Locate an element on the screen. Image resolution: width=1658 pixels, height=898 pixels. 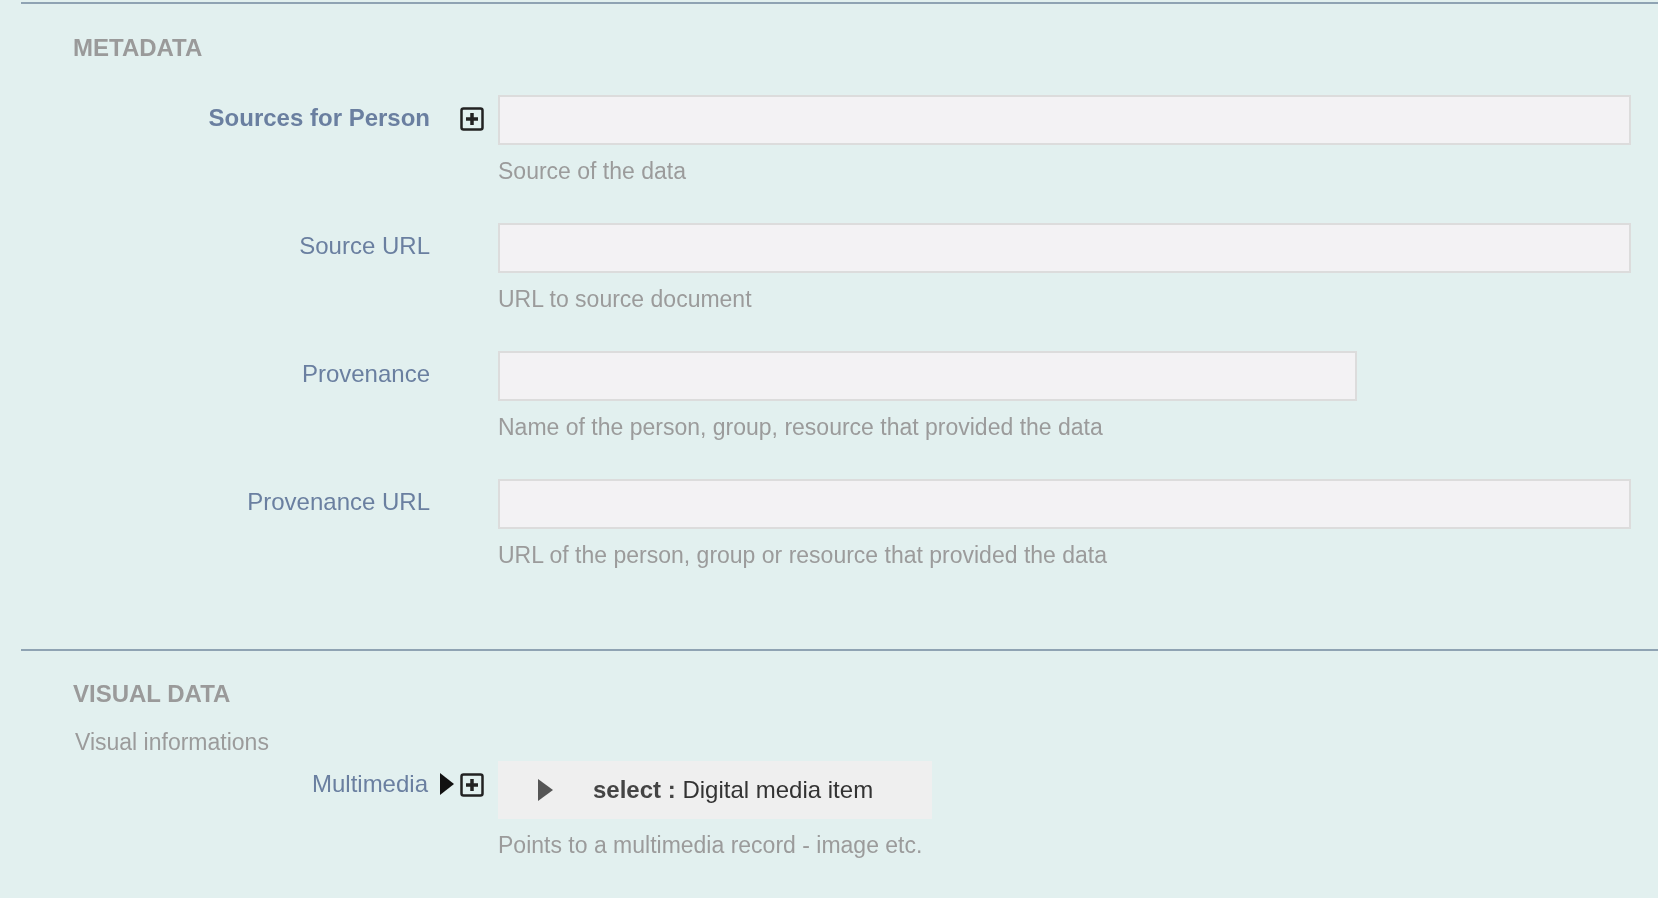
field-hint: URL to source document is located at coordinates (625, 299).